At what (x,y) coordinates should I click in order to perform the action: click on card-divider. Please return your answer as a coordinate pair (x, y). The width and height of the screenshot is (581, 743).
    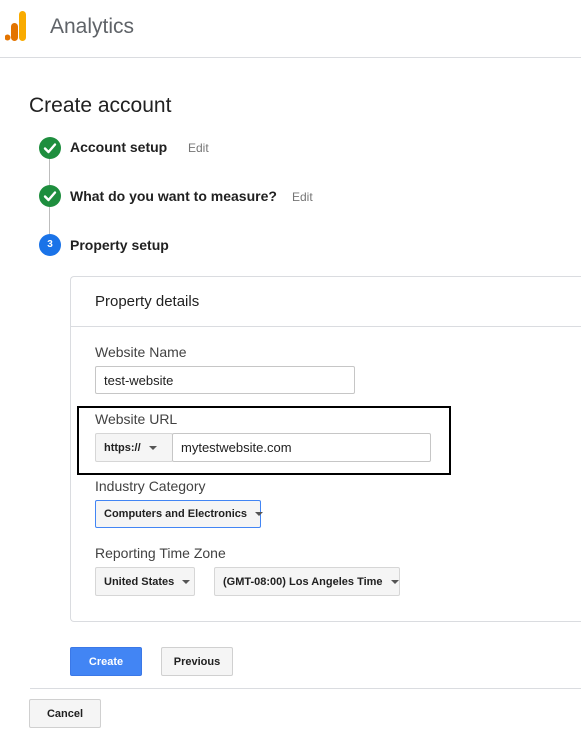
    Looking at the image, I should click on (326, 326).